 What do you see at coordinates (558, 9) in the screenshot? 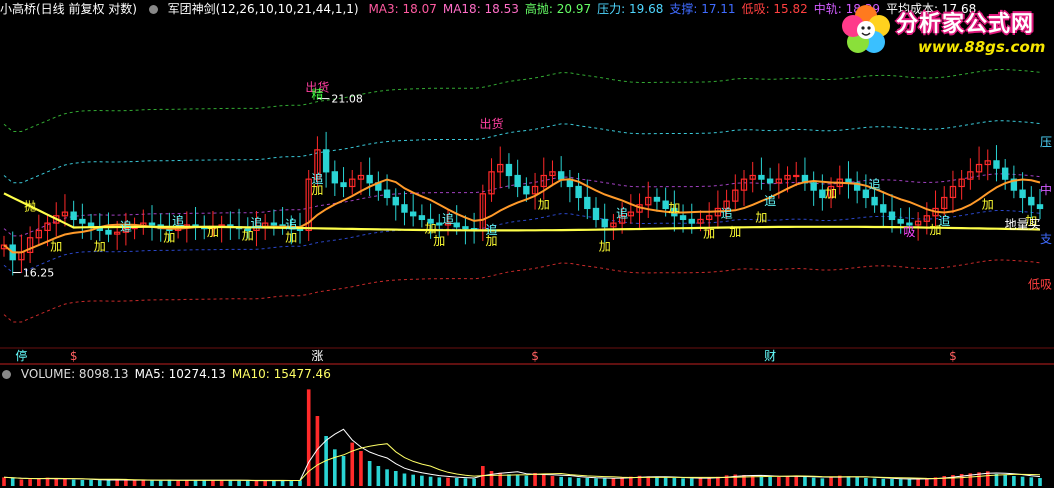
I see `indicator-value-2: 高抛: 20.97` at bounding box center [558, 9].